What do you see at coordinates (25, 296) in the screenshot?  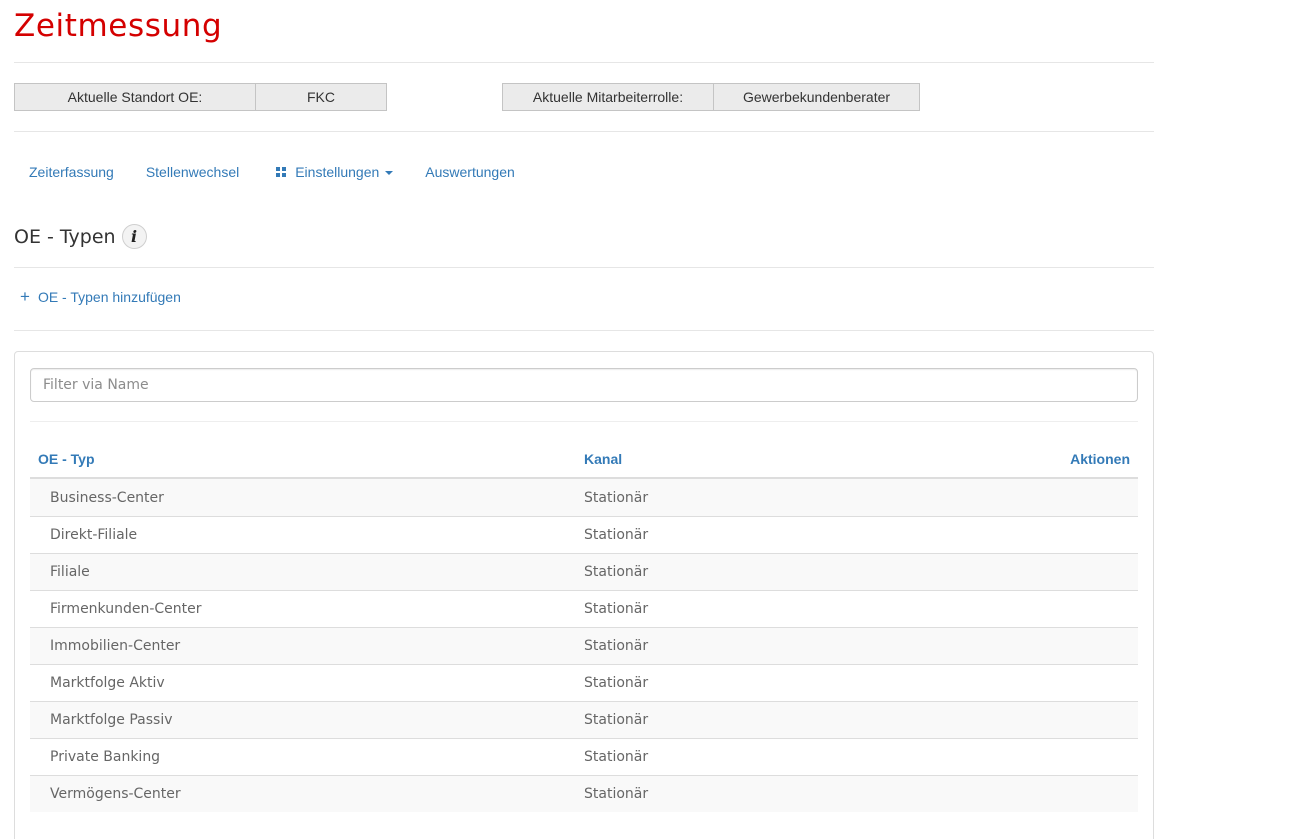 I see `plus-icon: +` at bounding box center [25, 296].